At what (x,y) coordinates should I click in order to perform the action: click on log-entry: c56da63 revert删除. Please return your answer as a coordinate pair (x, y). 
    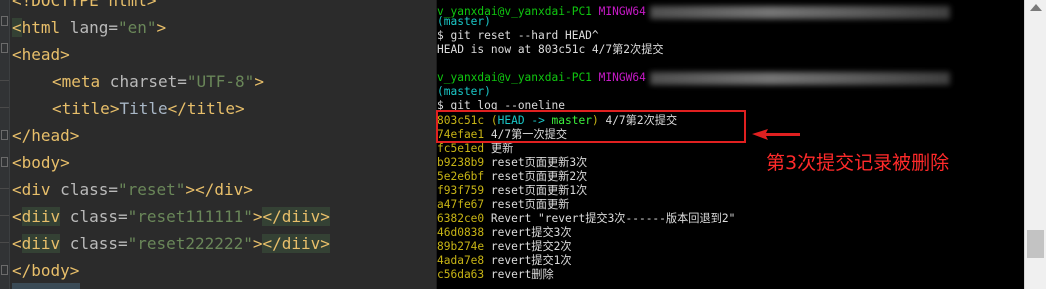
    Looking at the image, I should click on (495, 274).